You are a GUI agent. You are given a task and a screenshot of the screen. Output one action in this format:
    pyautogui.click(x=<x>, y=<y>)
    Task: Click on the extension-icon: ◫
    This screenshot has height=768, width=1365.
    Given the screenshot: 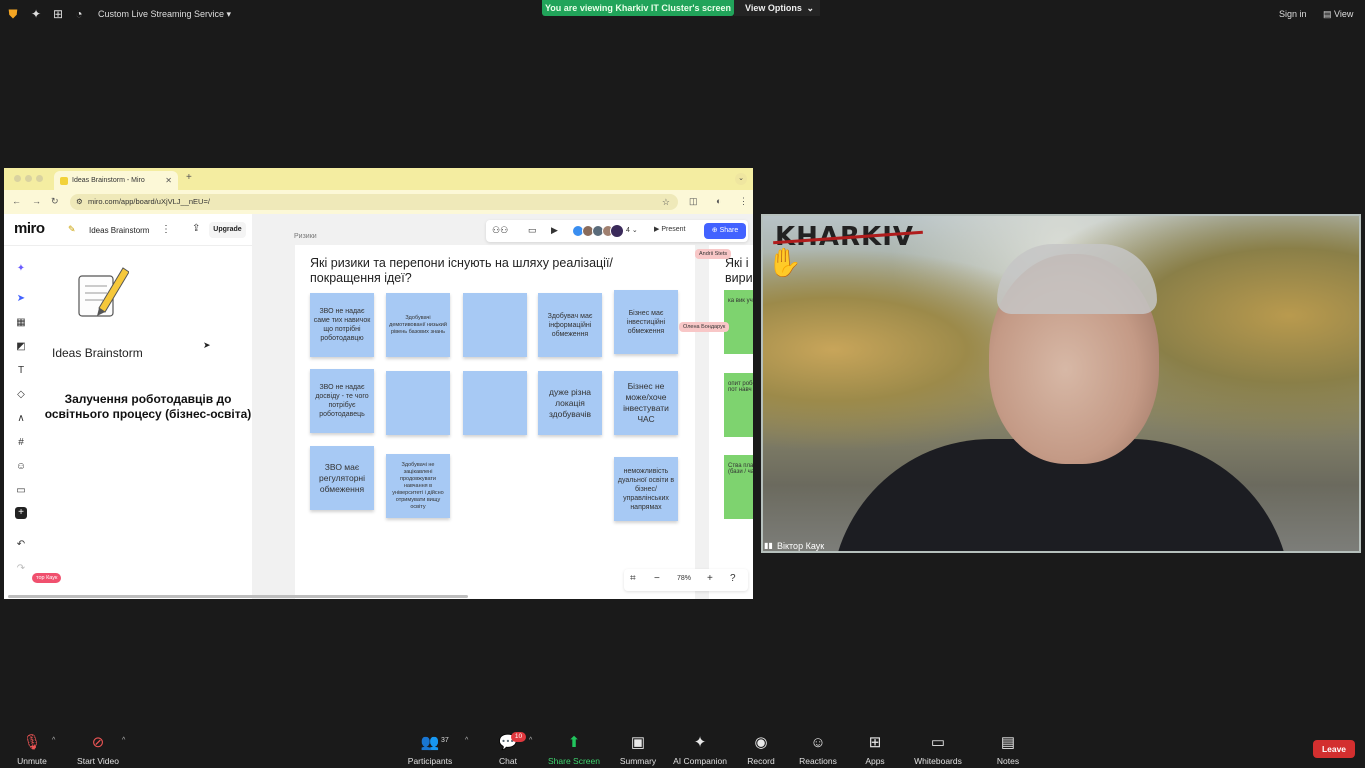 What is the action you would take?
    pyautogui.click(x=693, y=201)
    